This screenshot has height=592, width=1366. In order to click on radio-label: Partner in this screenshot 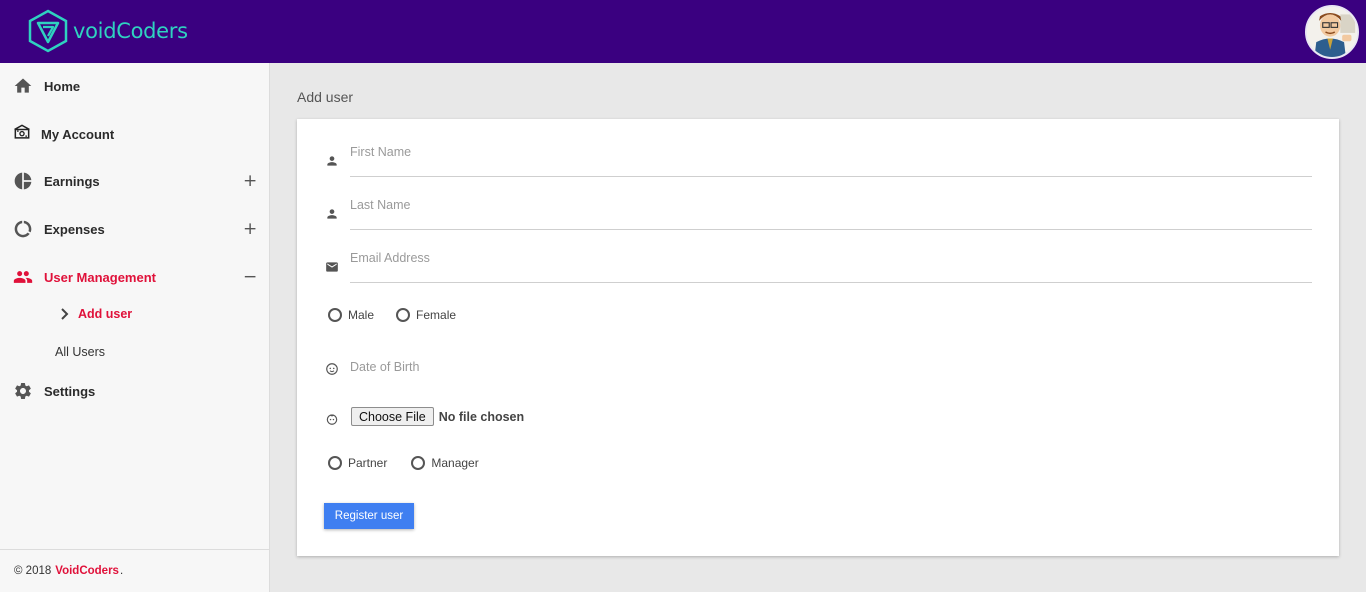, I will do `click(368, 463)`.